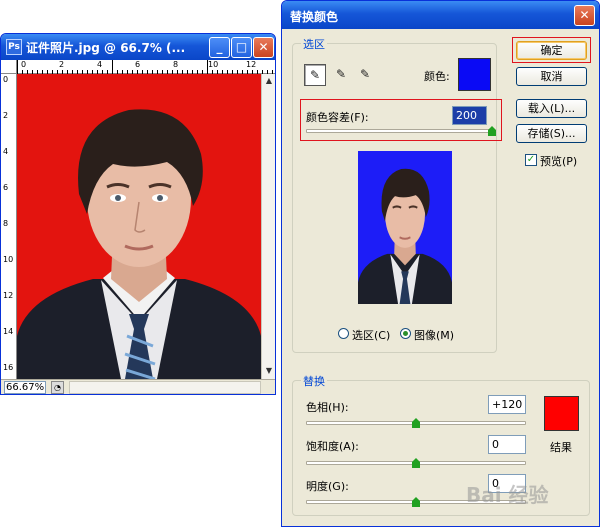 This screenshot has height=527, width=600. I want to click on portrait-photo-blue-background, so click(405, 227).